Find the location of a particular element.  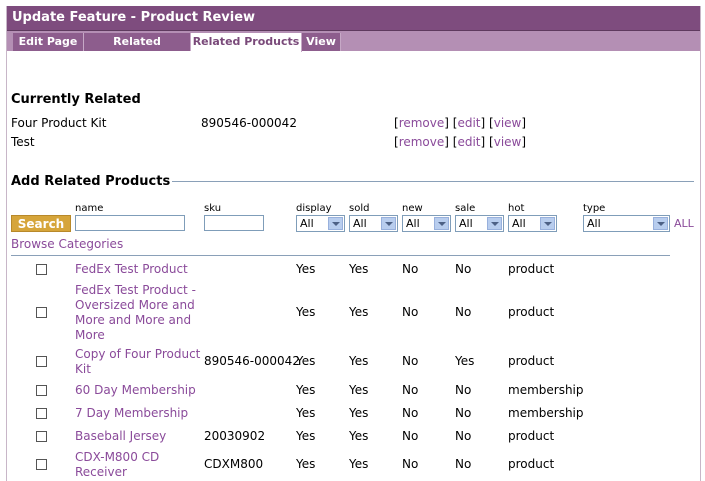

product-name-line: FedEx Test Product is located at coordinates (131, 269).